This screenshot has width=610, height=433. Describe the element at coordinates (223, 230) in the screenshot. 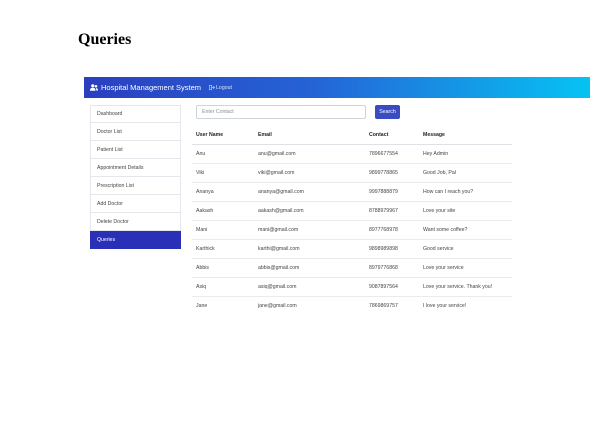

I see `cell-user-name: Mani` at that location.